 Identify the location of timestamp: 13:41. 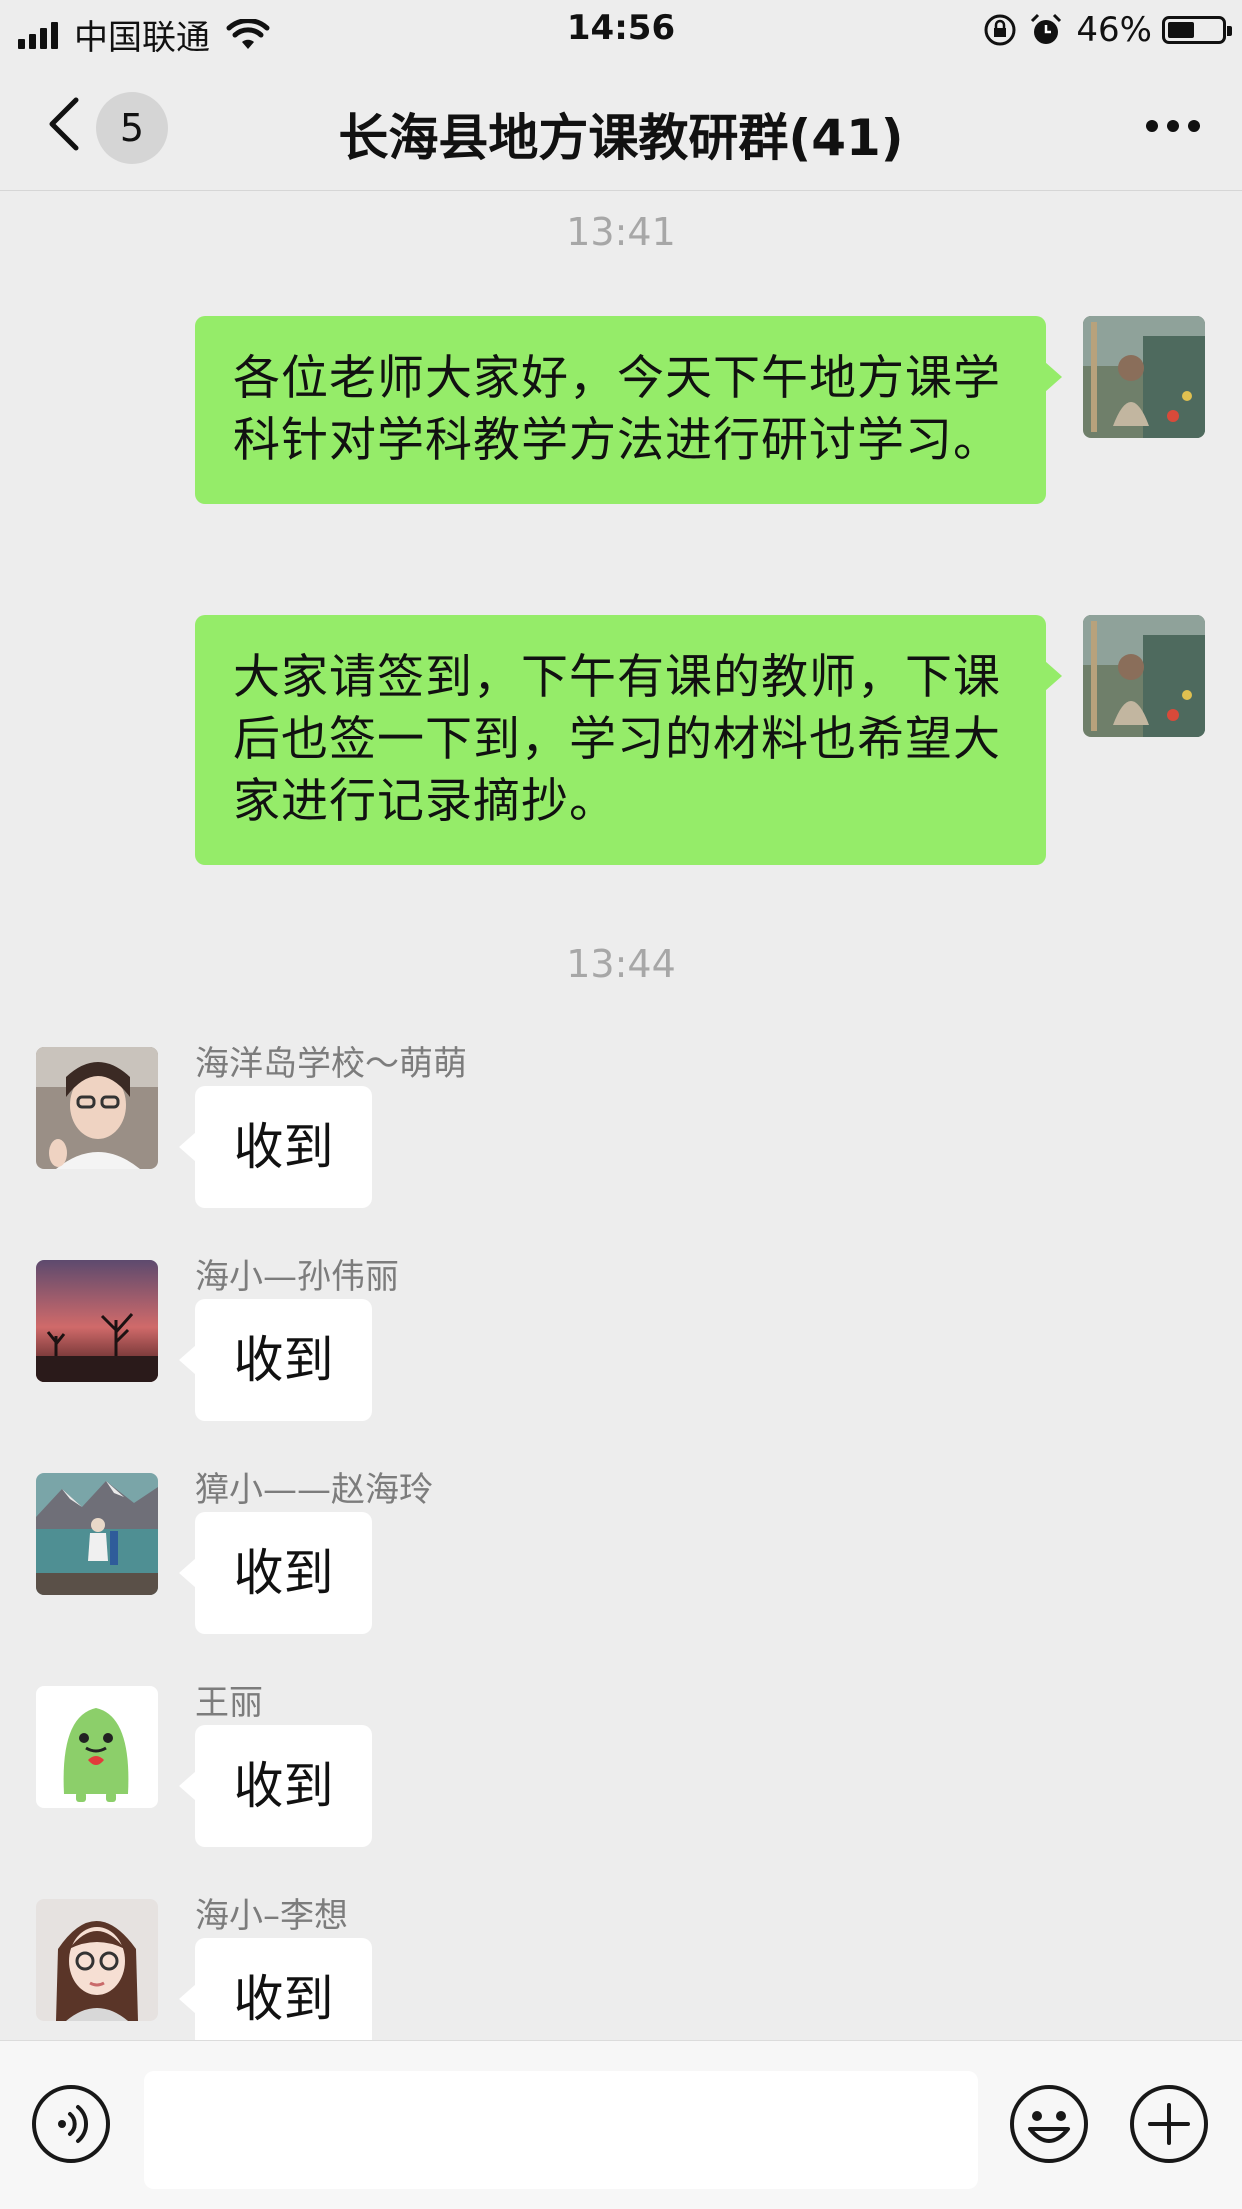
(621, 232).